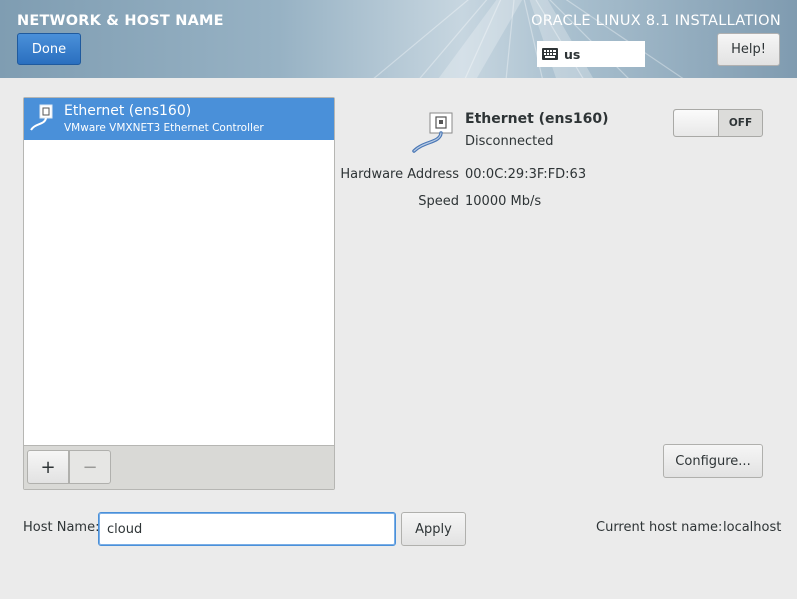  Describe the element at coordinates (572, 54) in the screenshot. I see `keyboard-layout-label: us` at that location.